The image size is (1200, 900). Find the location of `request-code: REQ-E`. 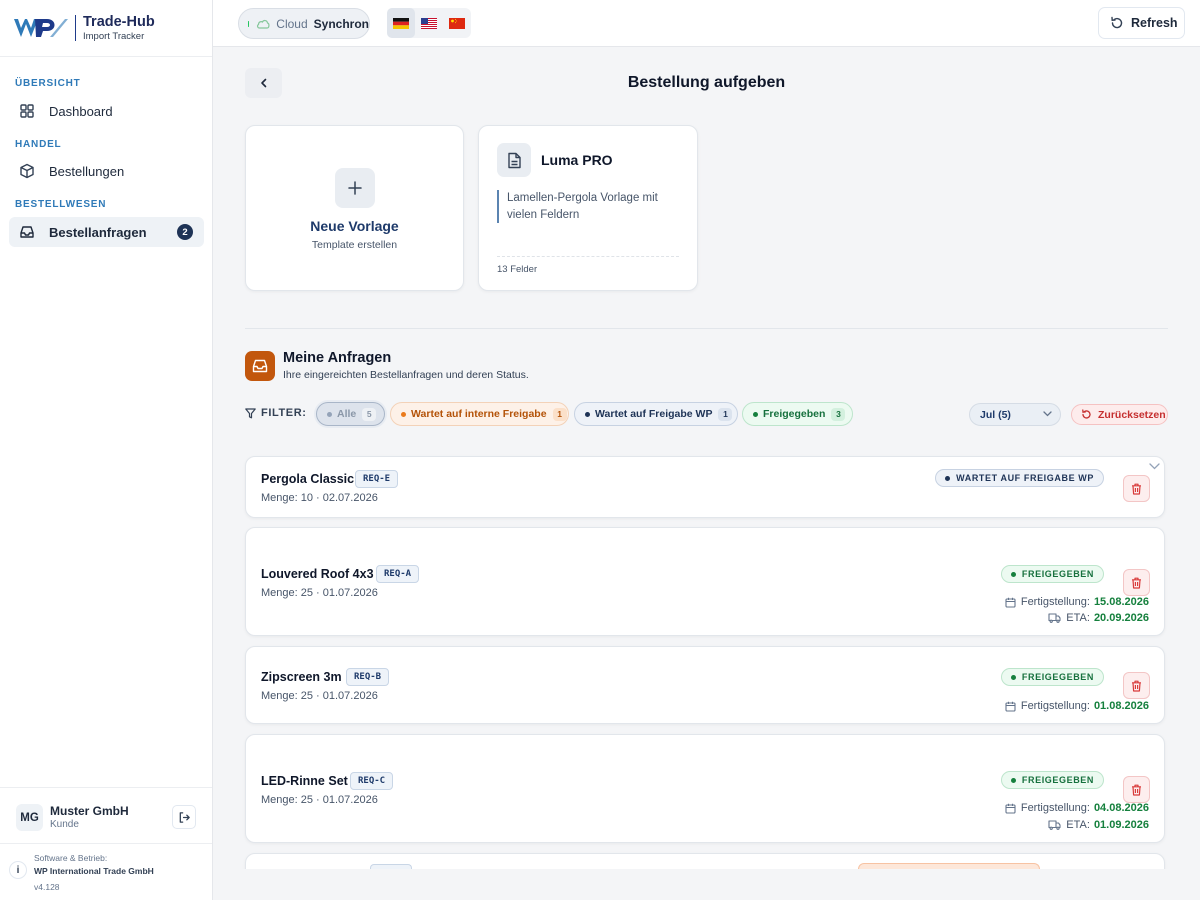

request-code: REQ-E is located at coordinates (377, 479).